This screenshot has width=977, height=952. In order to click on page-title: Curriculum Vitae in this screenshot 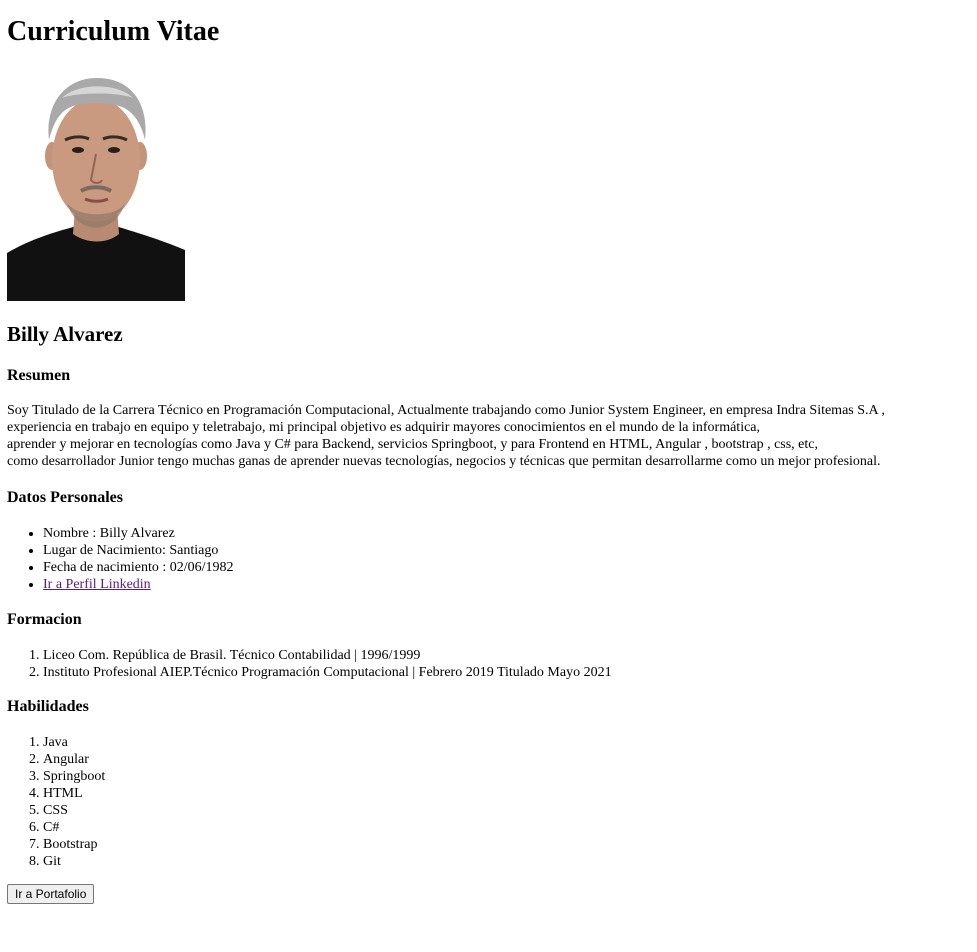, I will do `click(113, 31)`.